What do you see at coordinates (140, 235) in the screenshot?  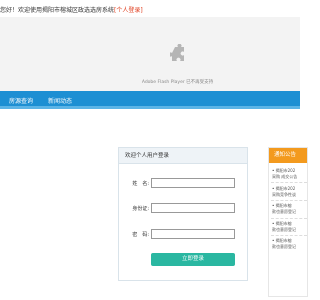 I see `password-label: 密 码:` at bounding box center [140, 235].